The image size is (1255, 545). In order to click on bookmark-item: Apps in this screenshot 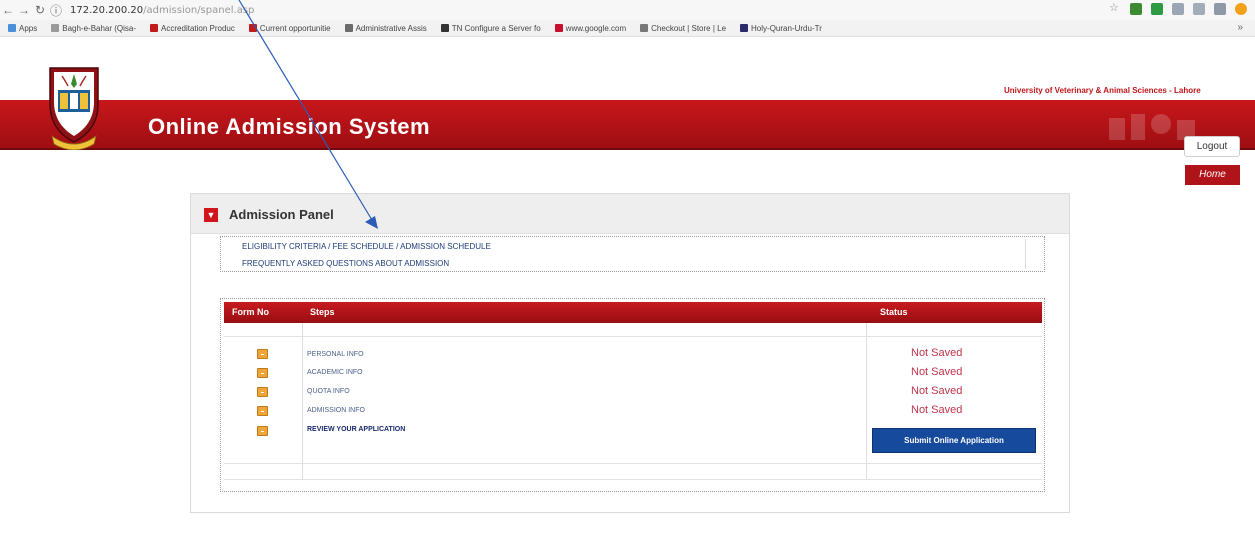, I will do `click(22, 28)`.